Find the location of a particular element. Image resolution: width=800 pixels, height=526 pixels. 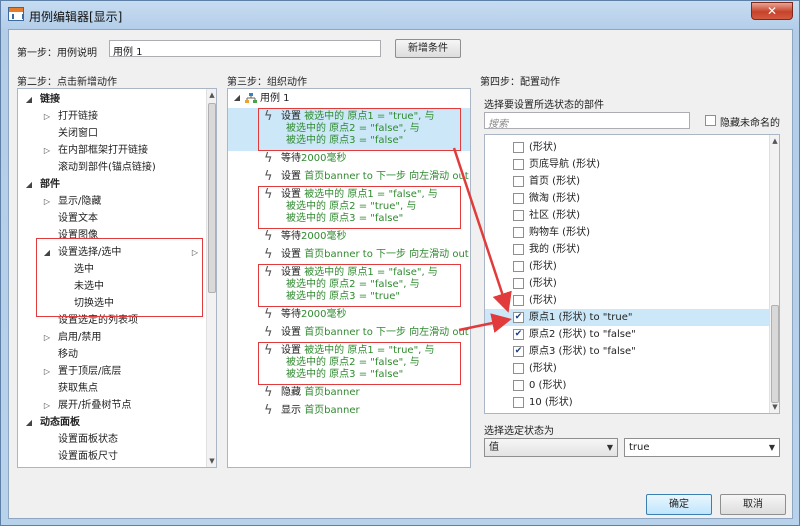

cancel-button: 取消 is located at coordinates (753, 504).